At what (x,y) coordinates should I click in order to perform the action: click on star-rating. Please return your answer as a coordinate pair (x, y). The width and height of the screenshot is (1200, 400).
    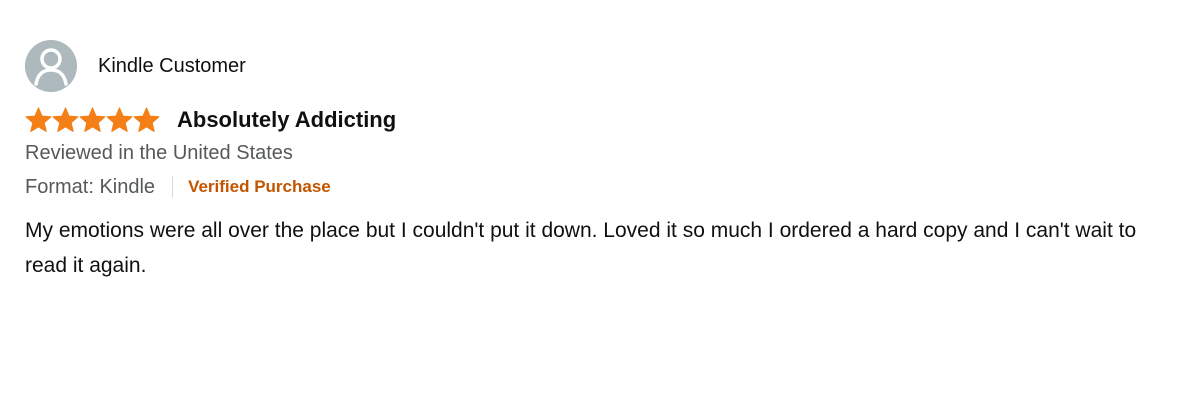
    Looking at the image, I should click on (92, 120).